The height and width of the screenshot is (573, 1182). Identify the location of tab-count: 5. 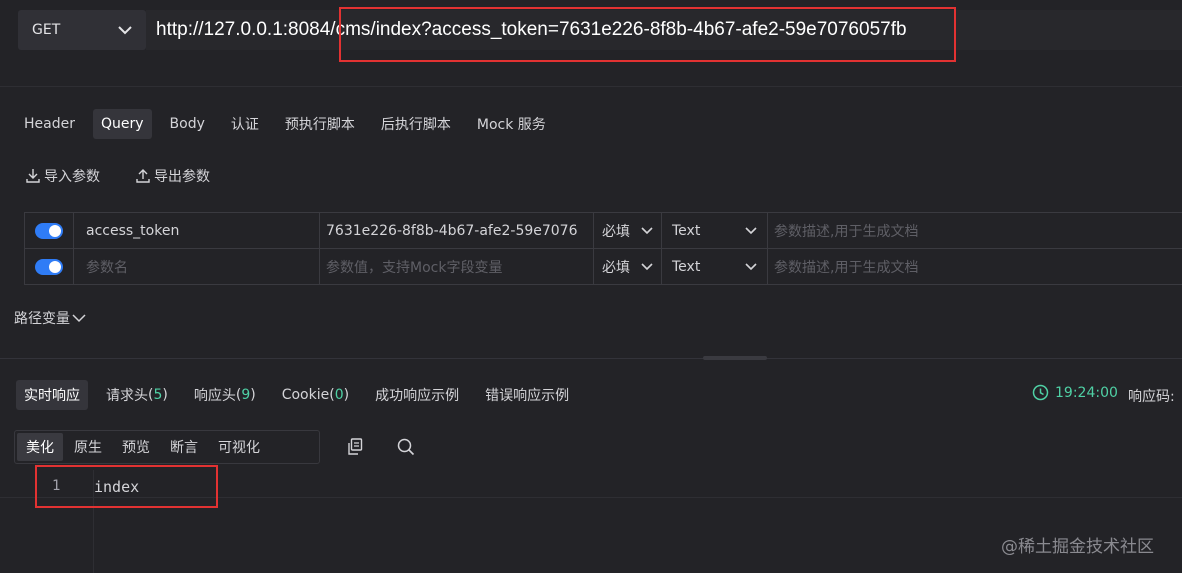
(158, 395).